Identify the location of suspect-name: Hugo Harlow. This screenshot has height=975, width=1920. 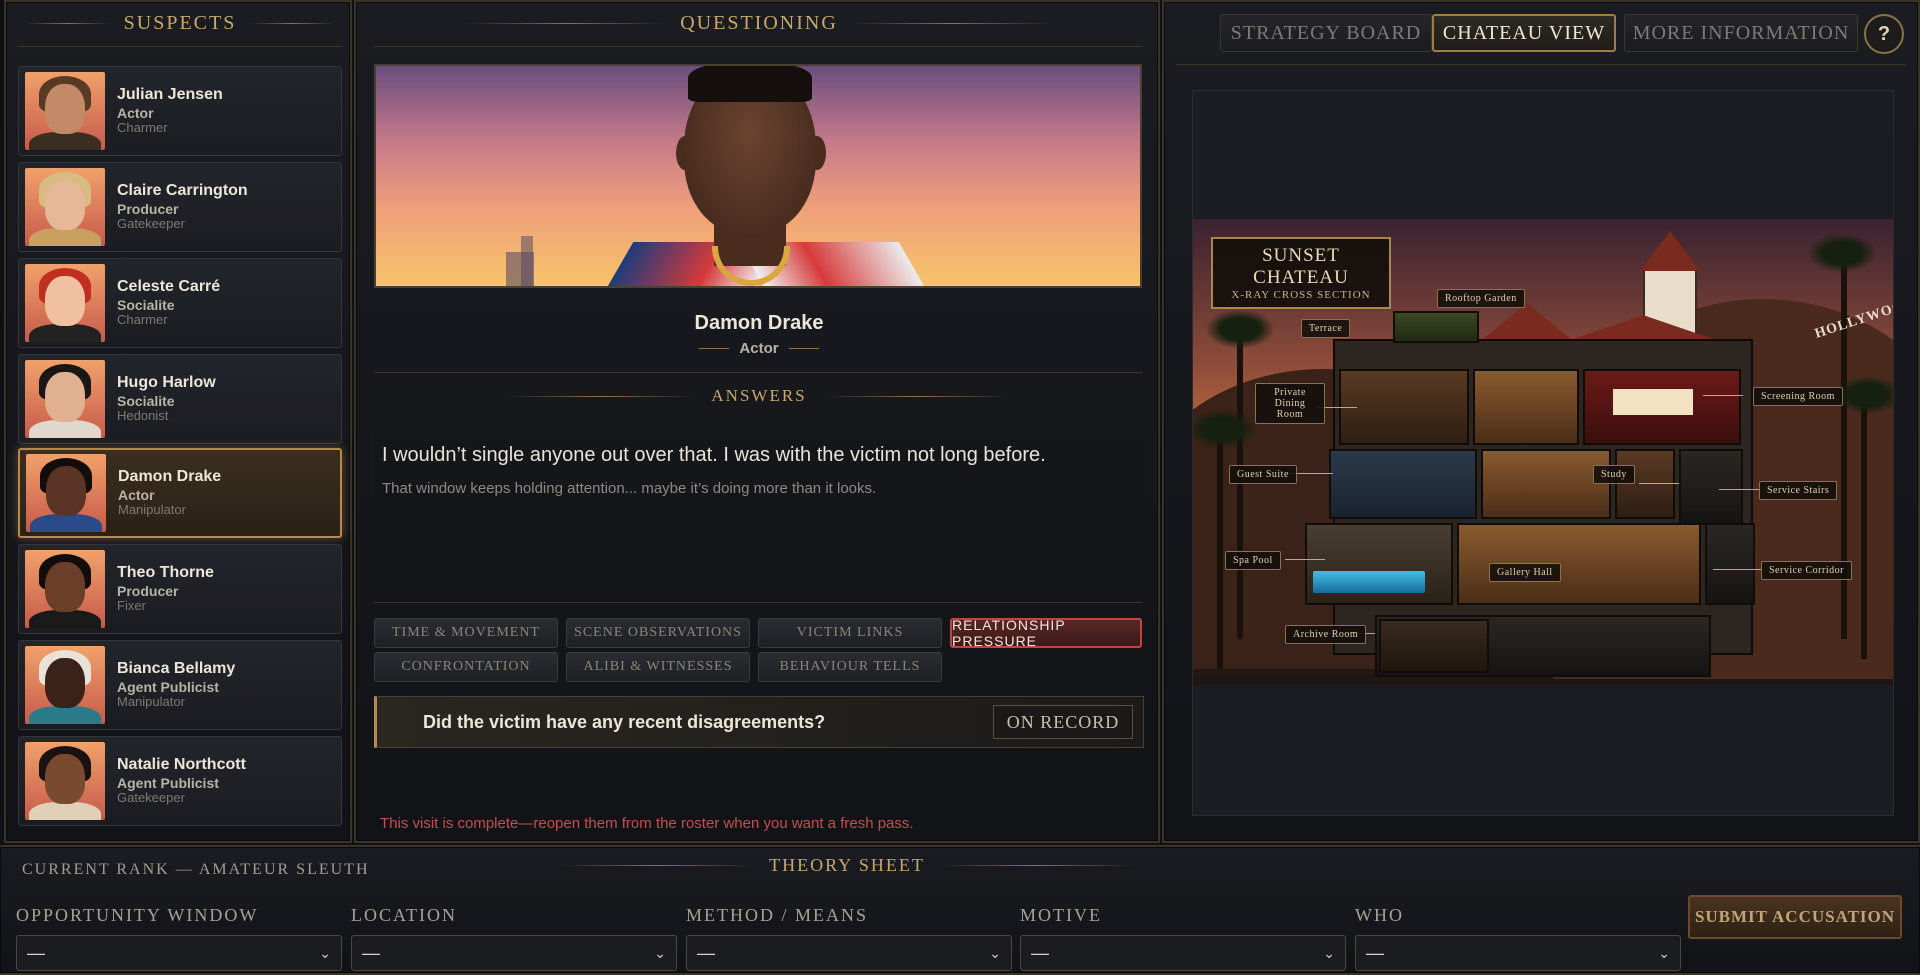
(166, 383).